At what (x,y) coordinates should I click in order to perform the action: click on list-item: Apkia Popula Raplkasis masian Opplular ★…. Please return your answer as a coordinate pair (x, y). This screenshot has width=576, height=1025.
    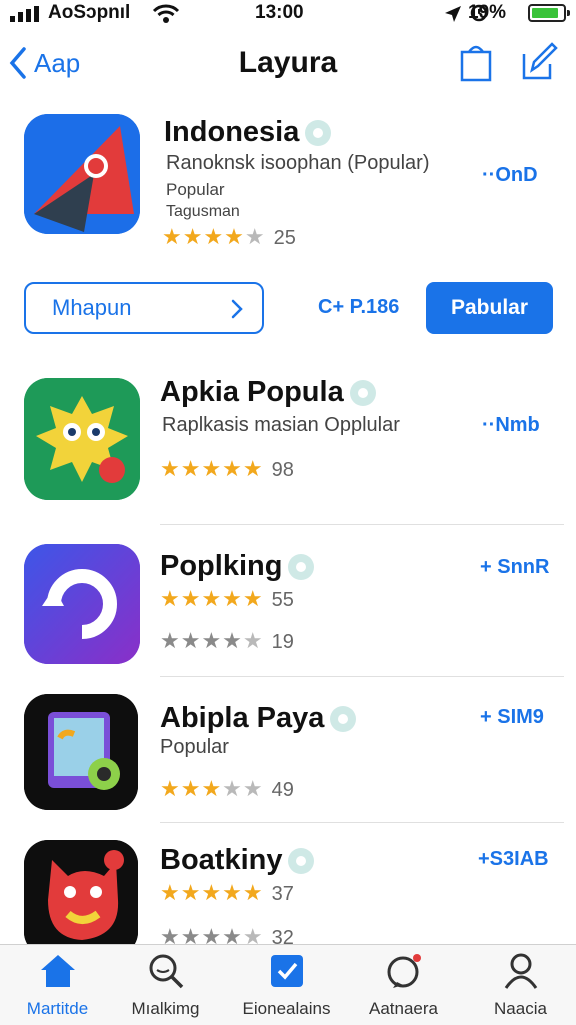
    Looking at the image, I should click on (288, 441).